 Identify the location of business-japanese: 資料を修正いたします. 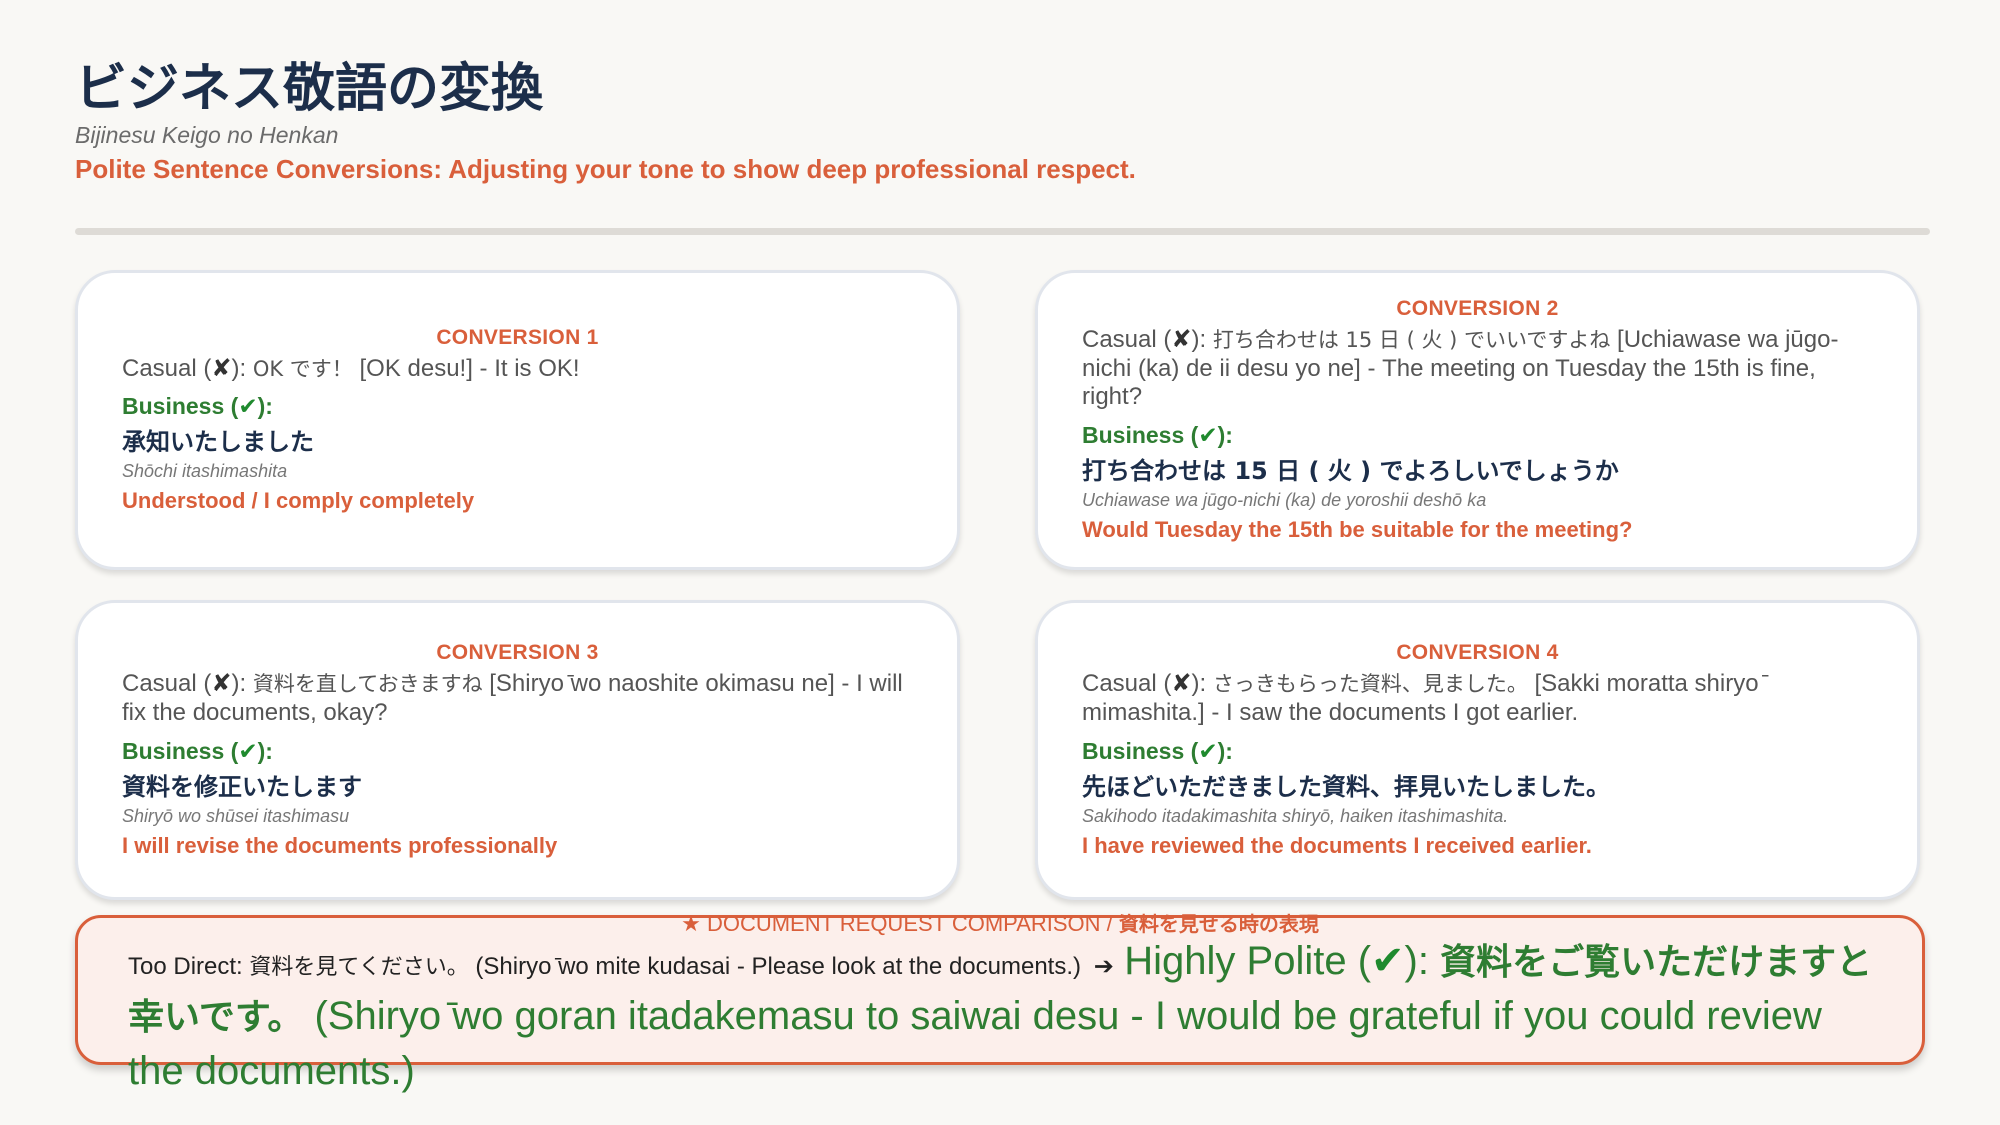
(242, 786).